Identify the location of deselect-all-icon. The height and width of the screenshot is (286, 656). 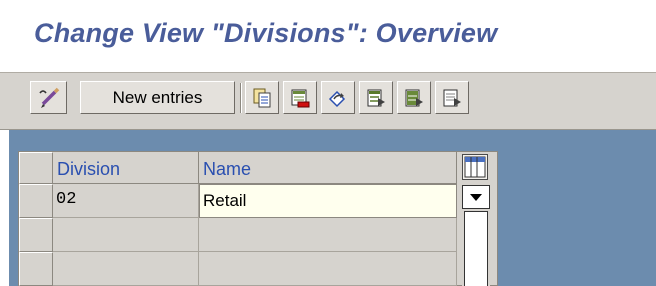
(452, 97).